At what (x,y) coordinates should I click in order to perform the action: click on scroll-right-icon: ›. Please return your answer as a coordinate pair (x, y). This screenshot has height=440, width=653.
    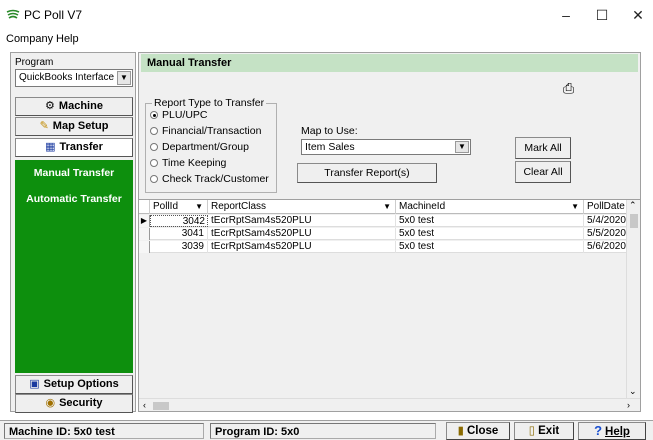
    Looking at the image, I should click on (628, 405).